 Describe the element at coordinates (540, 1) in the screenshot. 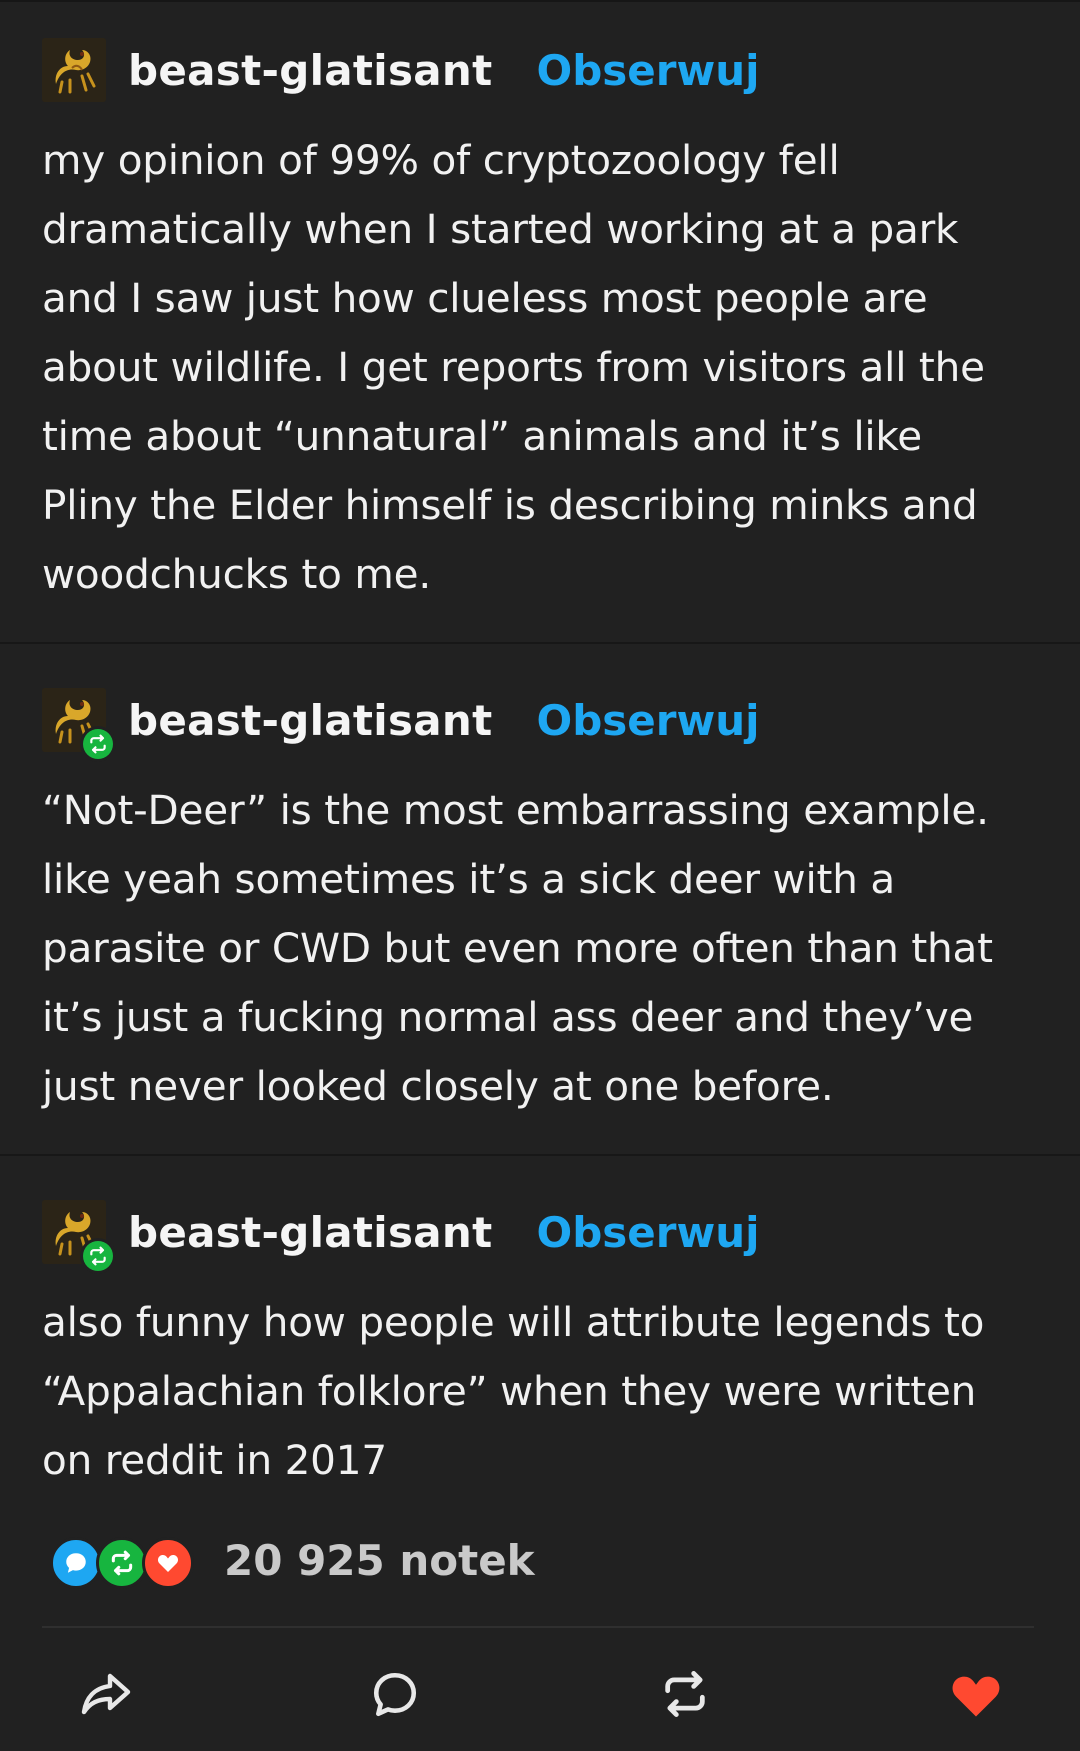

I see `top-border` at that location.